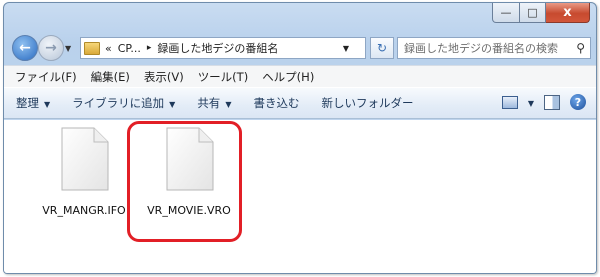 This screenshot has width=600, height=277. What do you see at coordinates (223, 77) in the screenshot?
I see `menu-tools: ツール(T)` at bounding box center [223, 77].